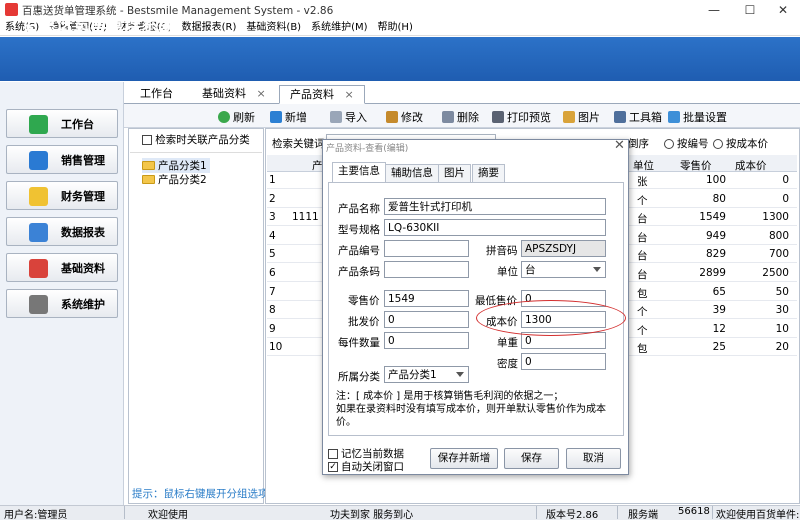 The height and width of the screenshot is (521, 800). I want to click on auto-close-checkbox: ✓ 自动关闭窗口, so click(366, 466).